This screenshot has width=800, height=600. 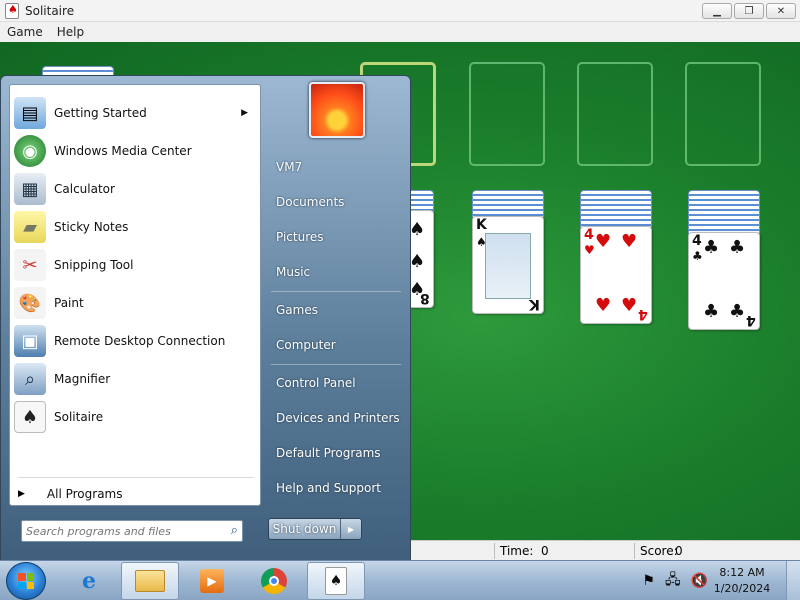 What do you see at coordinates (70, 32) in the screenshot?
I see `menu-help: Help` at bounding box center [70, 32].